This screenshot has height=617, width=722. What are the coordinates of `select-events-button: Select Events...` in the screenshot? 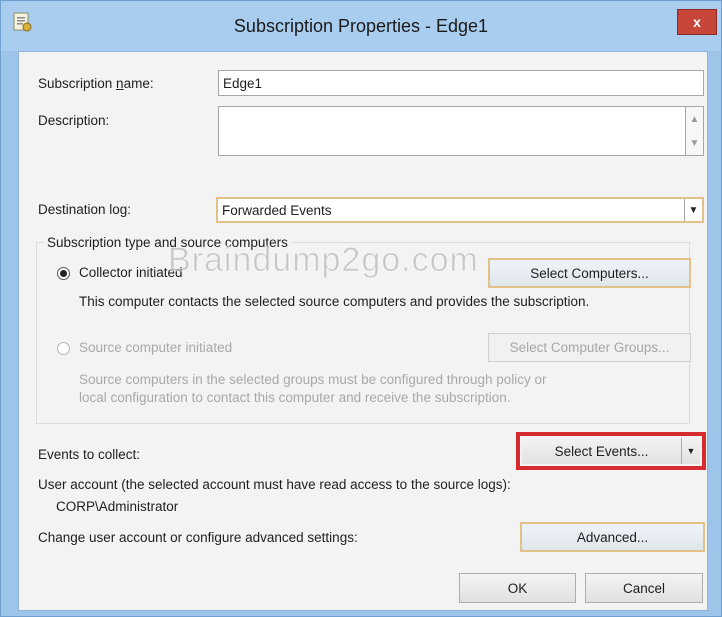 It's located at (601, 451).